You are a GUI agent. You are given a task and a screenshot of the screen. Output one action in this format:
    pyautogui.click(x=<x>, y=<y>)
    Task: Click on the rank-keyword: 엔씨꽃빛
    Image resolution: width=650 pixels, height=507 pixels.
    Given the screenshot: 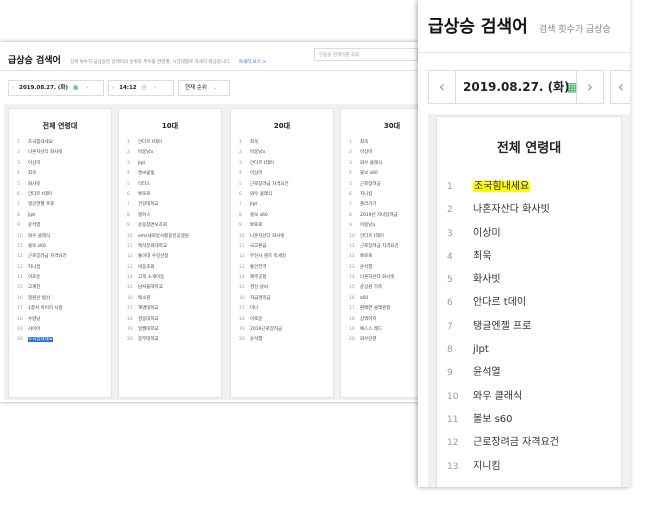 What is the action you would take?
    pyautogui.click(x=146, y=173)
    